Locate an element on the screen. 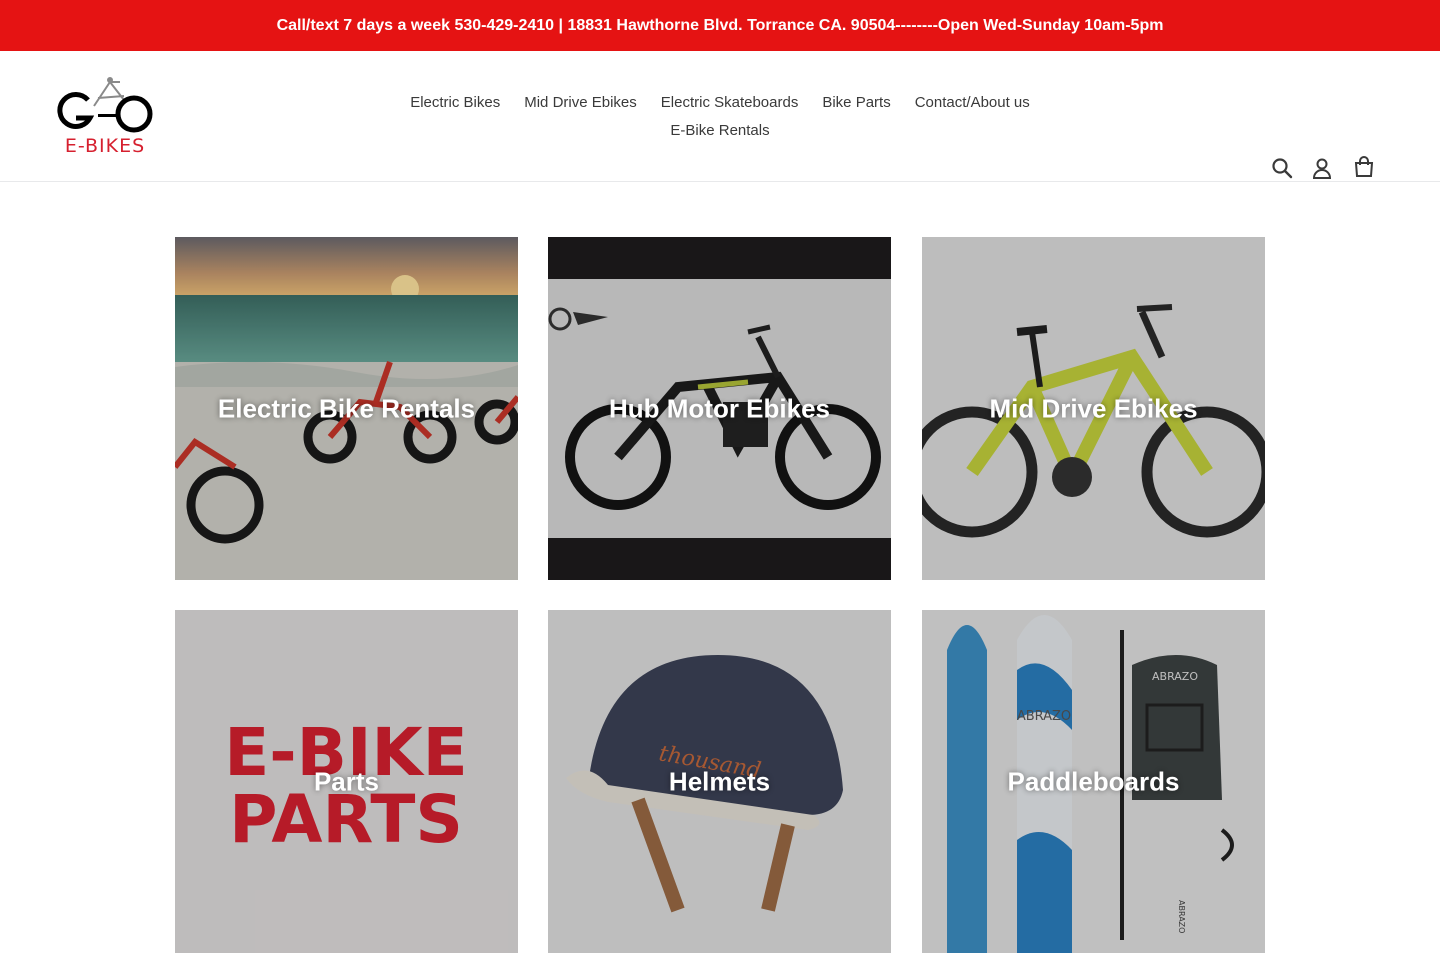  collection-paddleboards: ABRAZO ABRAZO ABRAZO Paddleboards is located at coordinates (1093, 781).